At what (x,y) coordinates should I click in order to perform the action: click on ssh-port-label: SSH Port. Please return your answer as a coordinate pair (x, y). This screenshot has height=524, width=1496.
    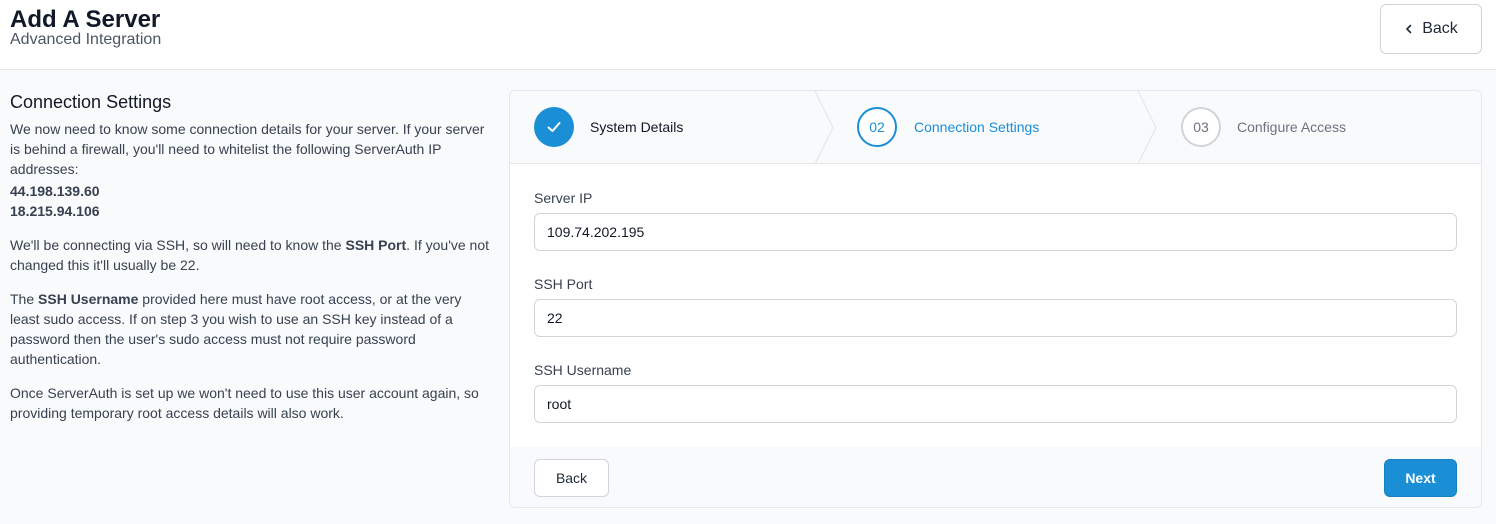
    Looking at the image, I should click on (563, 284).